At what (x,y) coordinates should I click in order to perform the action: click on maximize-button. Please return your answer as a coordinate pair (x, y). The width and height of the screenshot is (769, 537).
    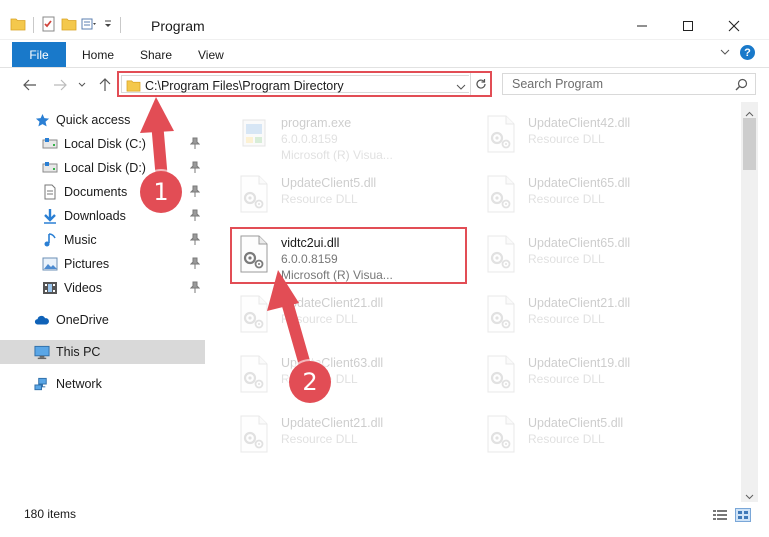
    Looking at the image, I should click on (688, 26).